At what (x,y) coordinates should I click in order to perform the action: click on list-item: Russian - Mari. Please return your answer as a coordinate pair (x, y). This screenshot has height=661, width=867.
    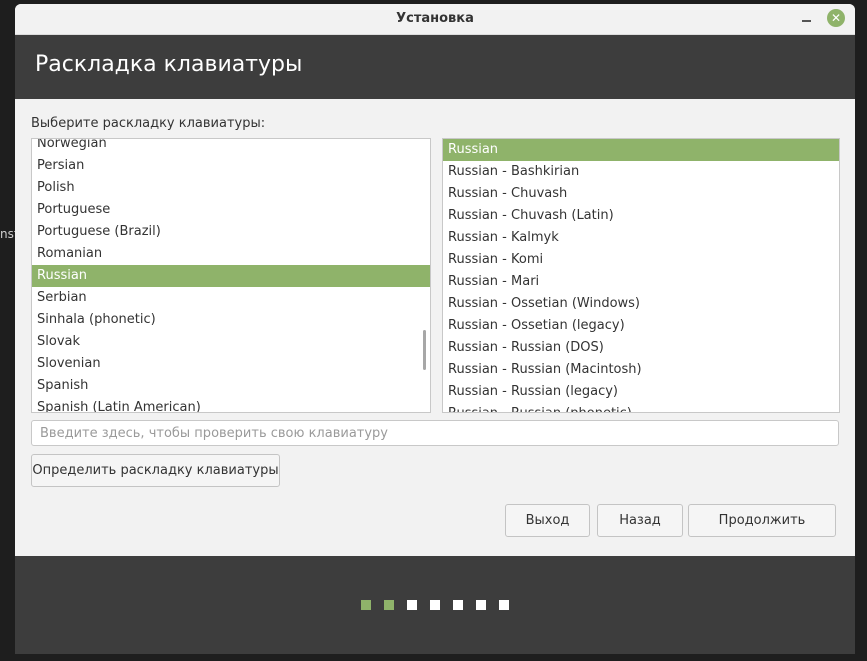
    Looking at the image, I should click on (641, 282).